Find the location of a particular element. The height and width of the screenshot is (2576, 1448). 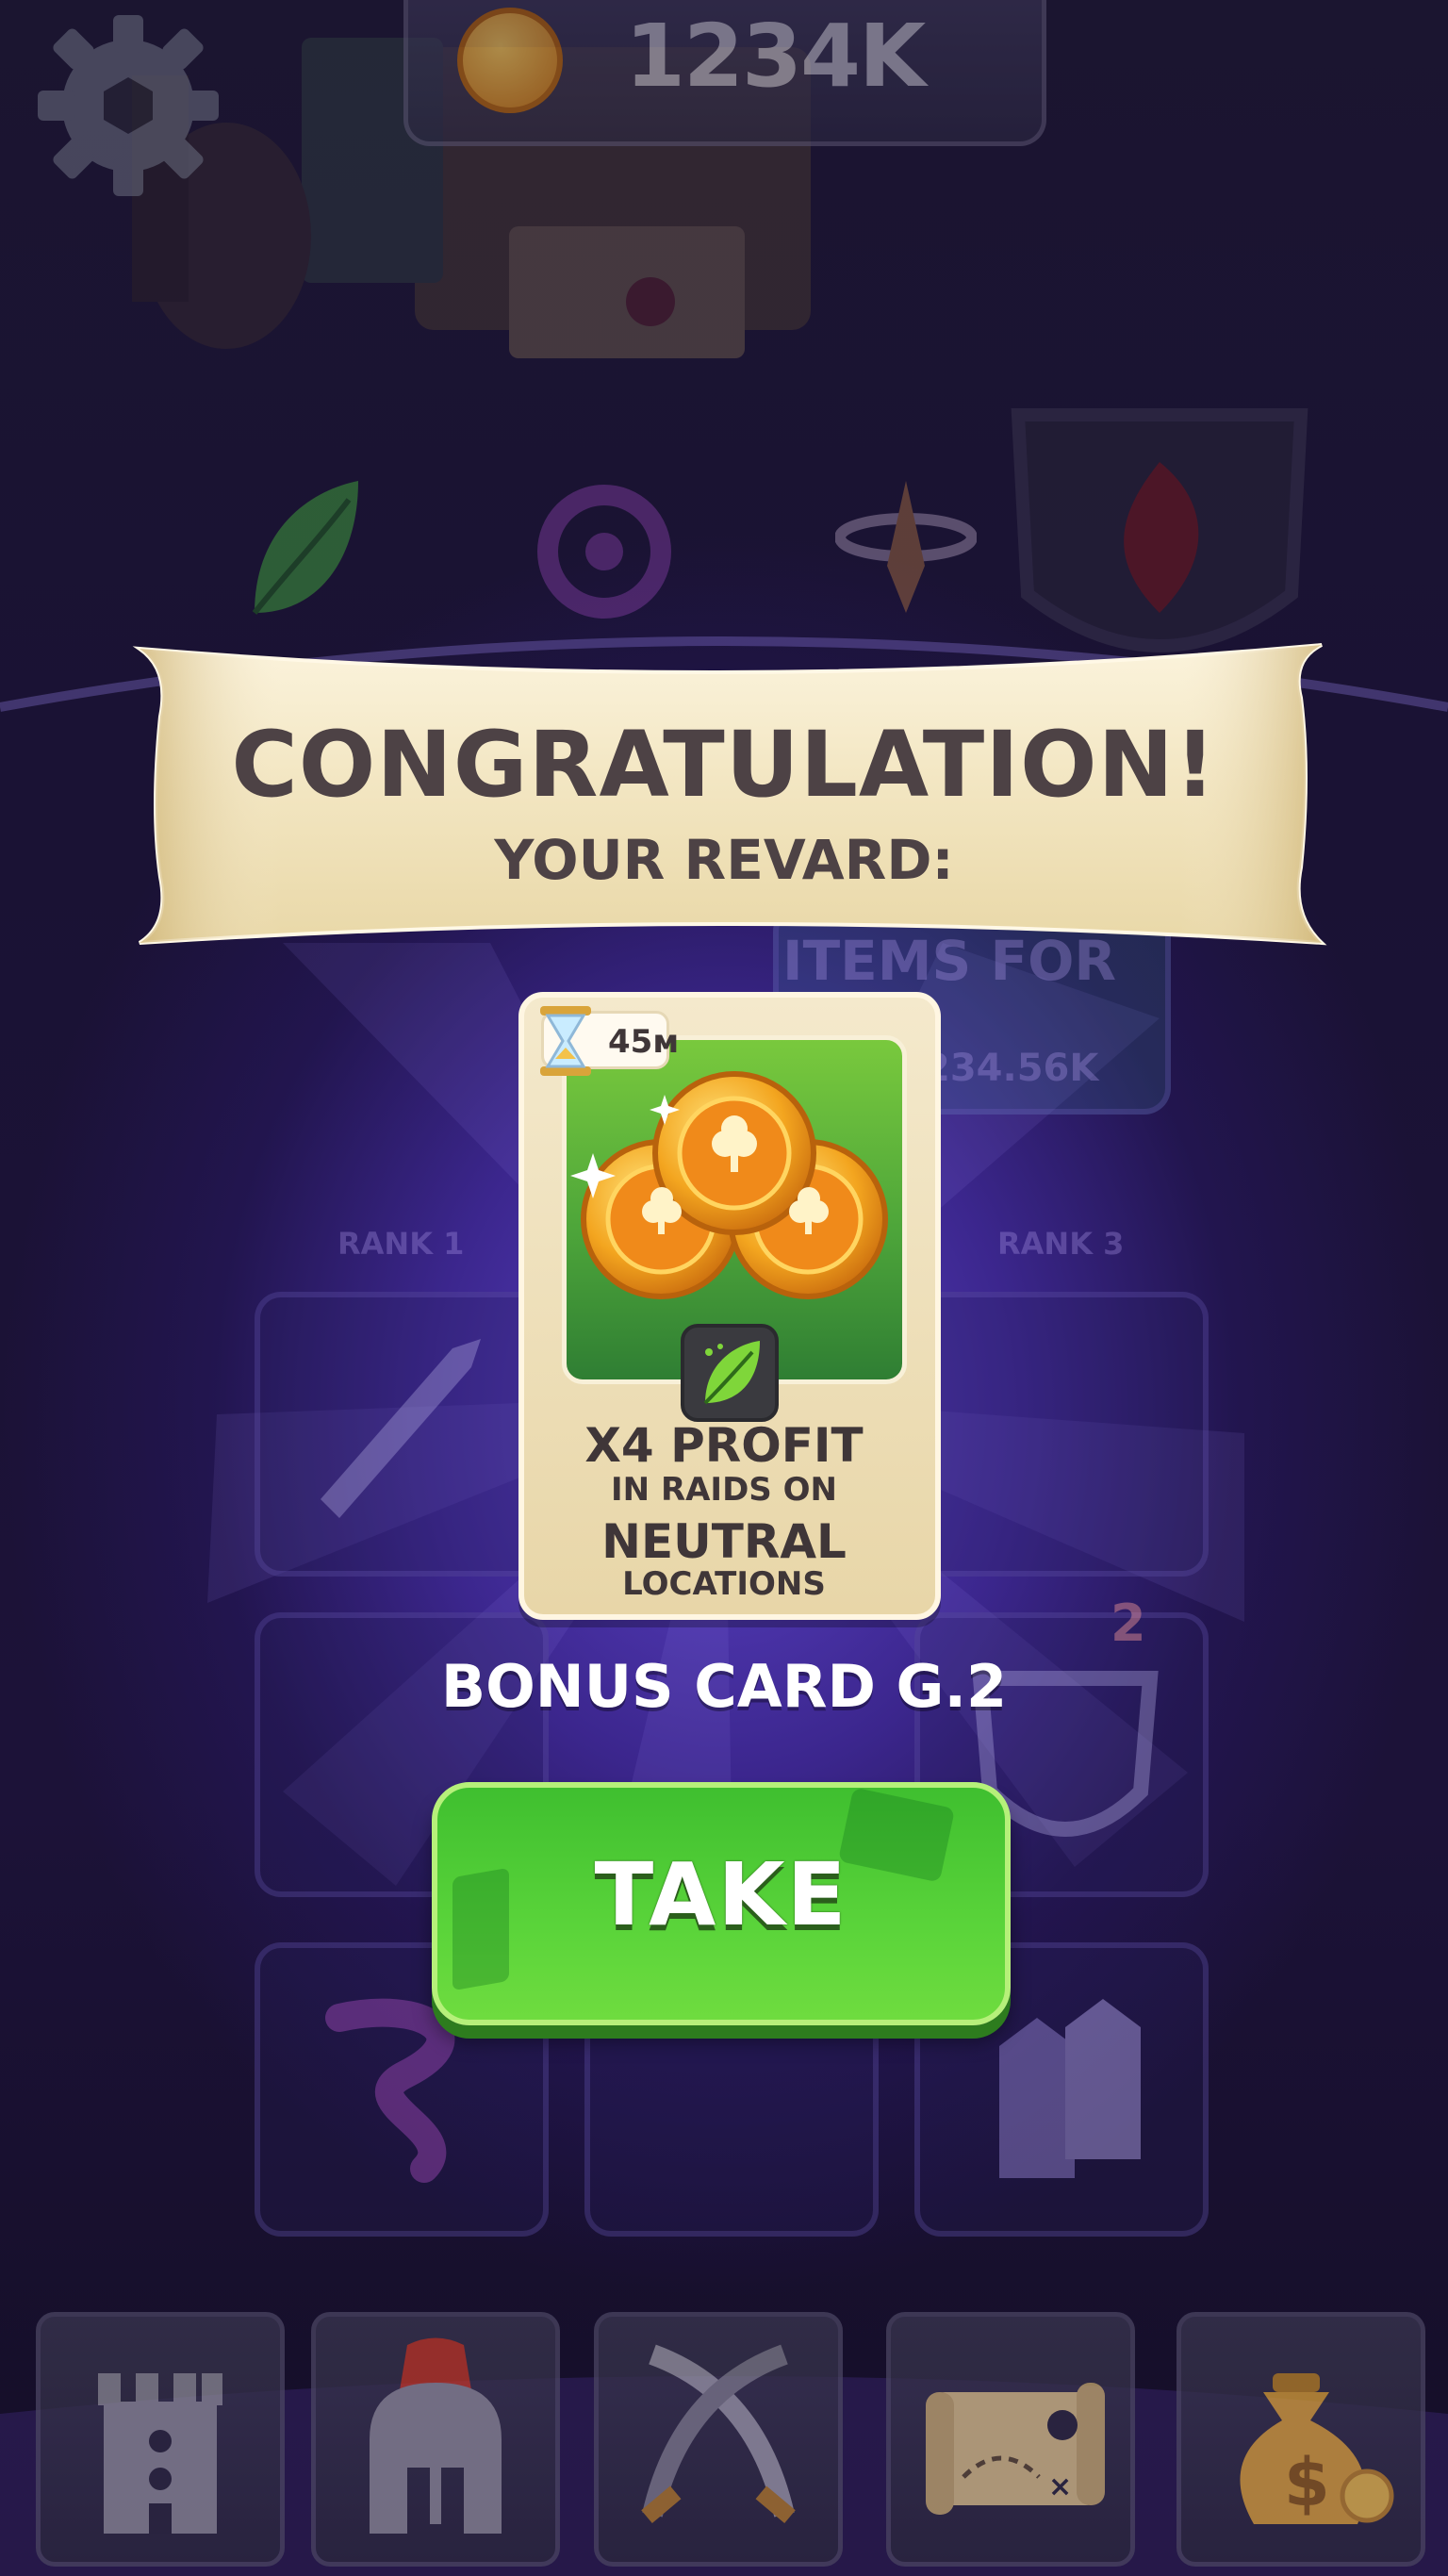

gold-coin-icon is located at coordinates (510, 60).